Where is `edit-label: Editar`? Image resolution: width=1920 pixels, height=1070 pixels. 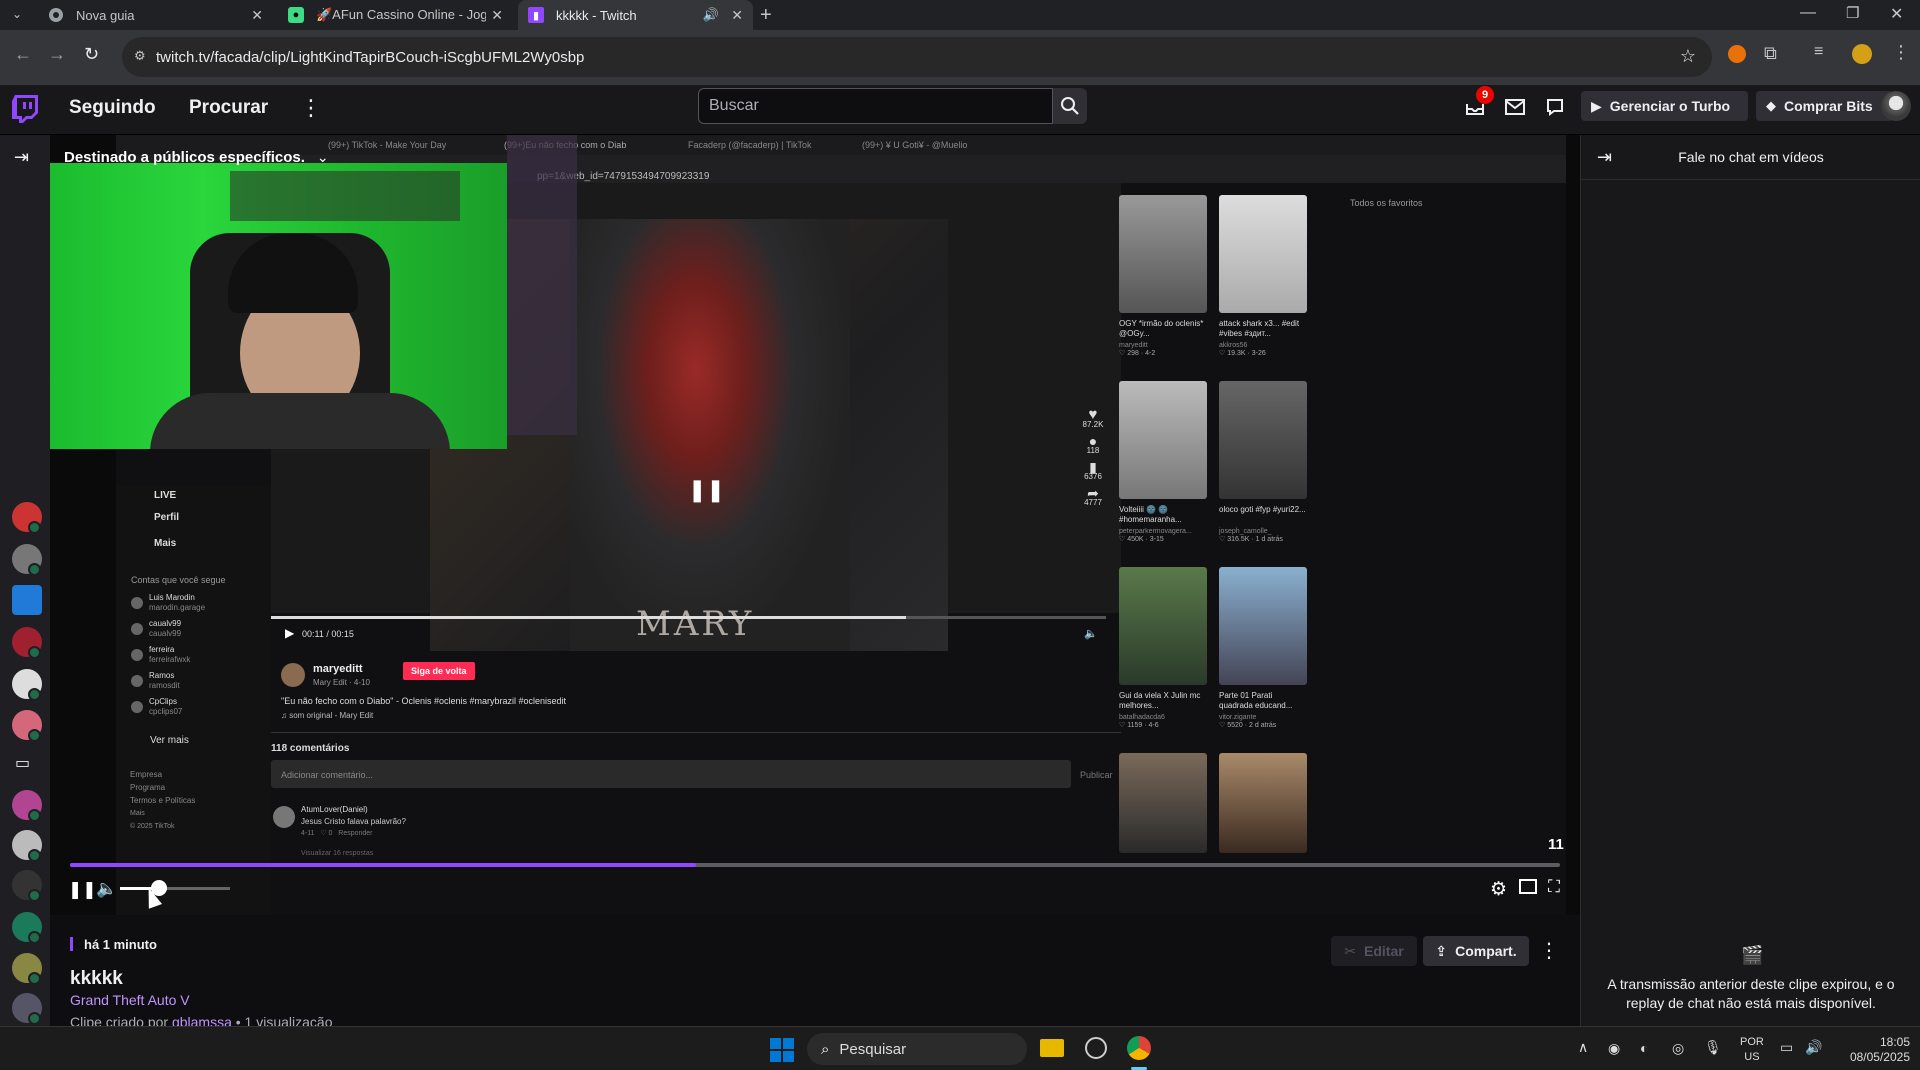
edit-label: Editar is located at coordinates (1384, 951).